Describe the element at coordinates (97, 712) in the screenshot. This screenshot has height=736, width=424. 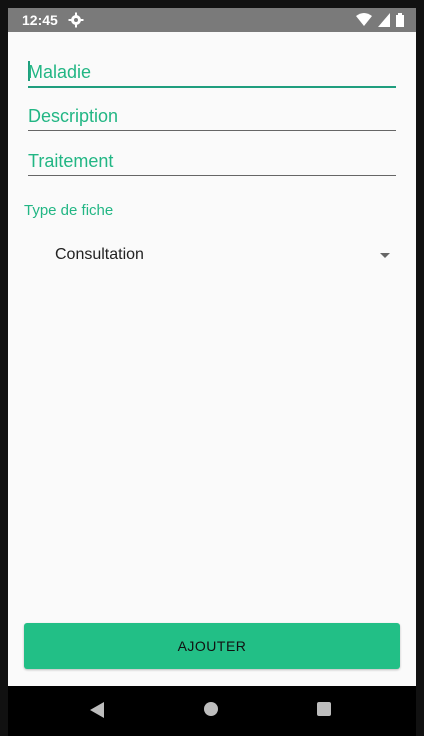
I see `back-icon` at that location.